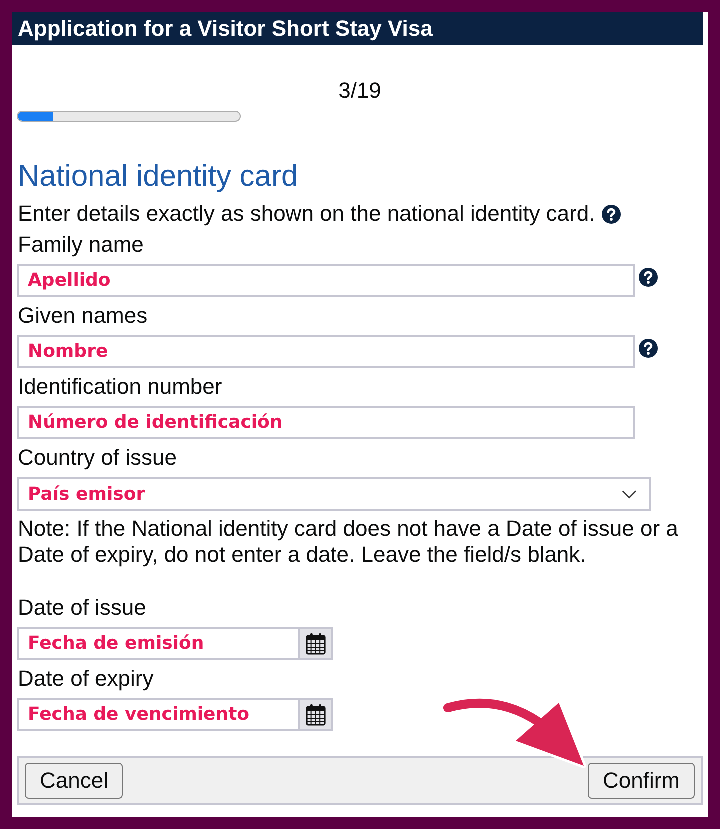  What do you see at coordinates (307, 214) in the screenshot?
I see `intro-text: Enter details exactly as shown on the national identity card.` at bounding box center [307, 214].